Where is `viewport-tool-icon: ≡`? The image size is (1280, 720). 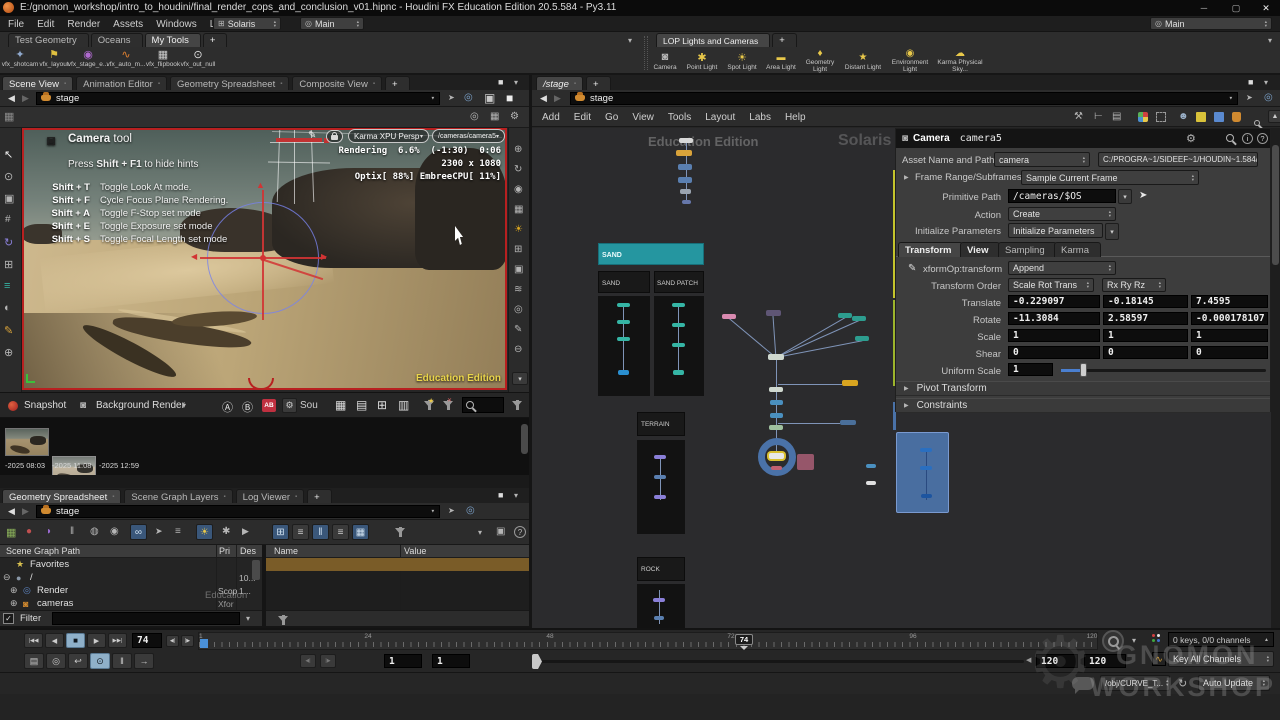 viewport-tool-icon: ≡ is located at coordinates (7, 286).